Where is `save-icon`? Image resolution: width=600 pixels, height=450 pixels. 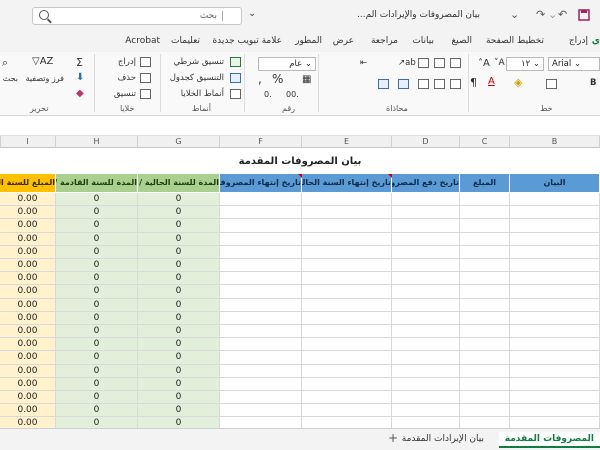
save-icon is located at coordinates (584, 15).